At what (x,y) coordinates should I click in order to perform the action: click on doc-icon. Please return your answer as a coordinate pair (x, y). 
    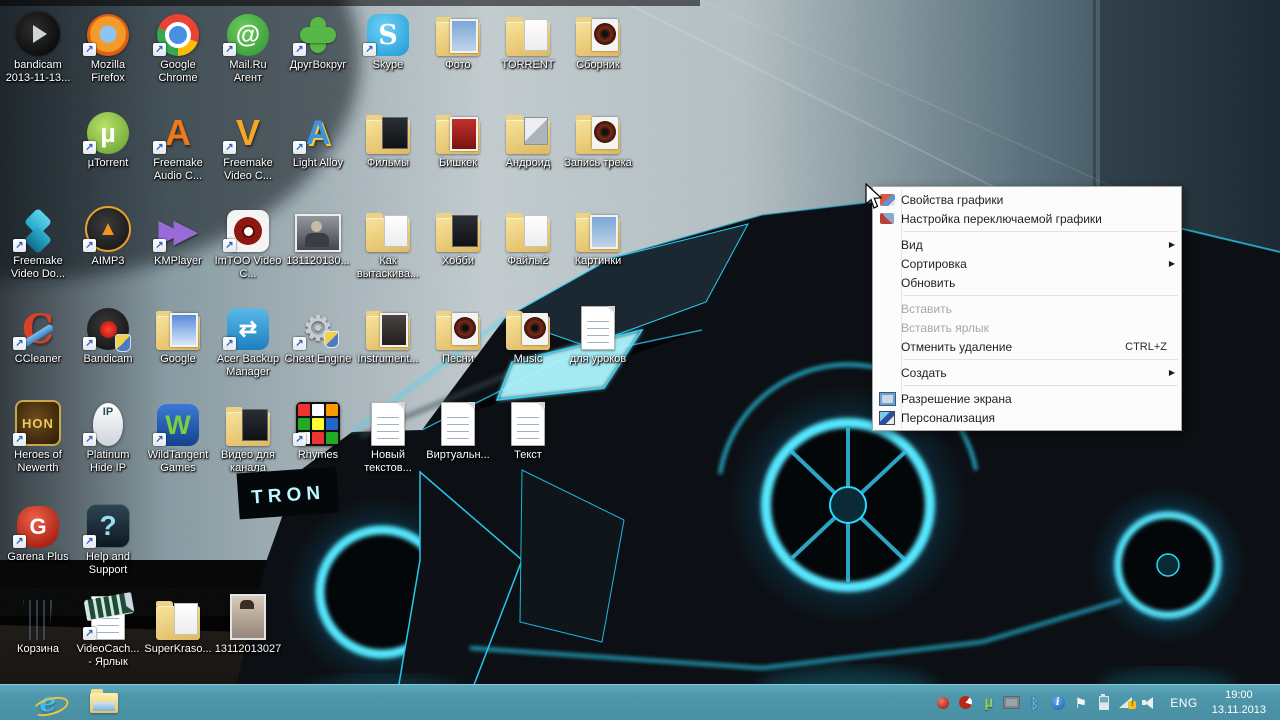
    Looking at the image, I should click on (528, 421).